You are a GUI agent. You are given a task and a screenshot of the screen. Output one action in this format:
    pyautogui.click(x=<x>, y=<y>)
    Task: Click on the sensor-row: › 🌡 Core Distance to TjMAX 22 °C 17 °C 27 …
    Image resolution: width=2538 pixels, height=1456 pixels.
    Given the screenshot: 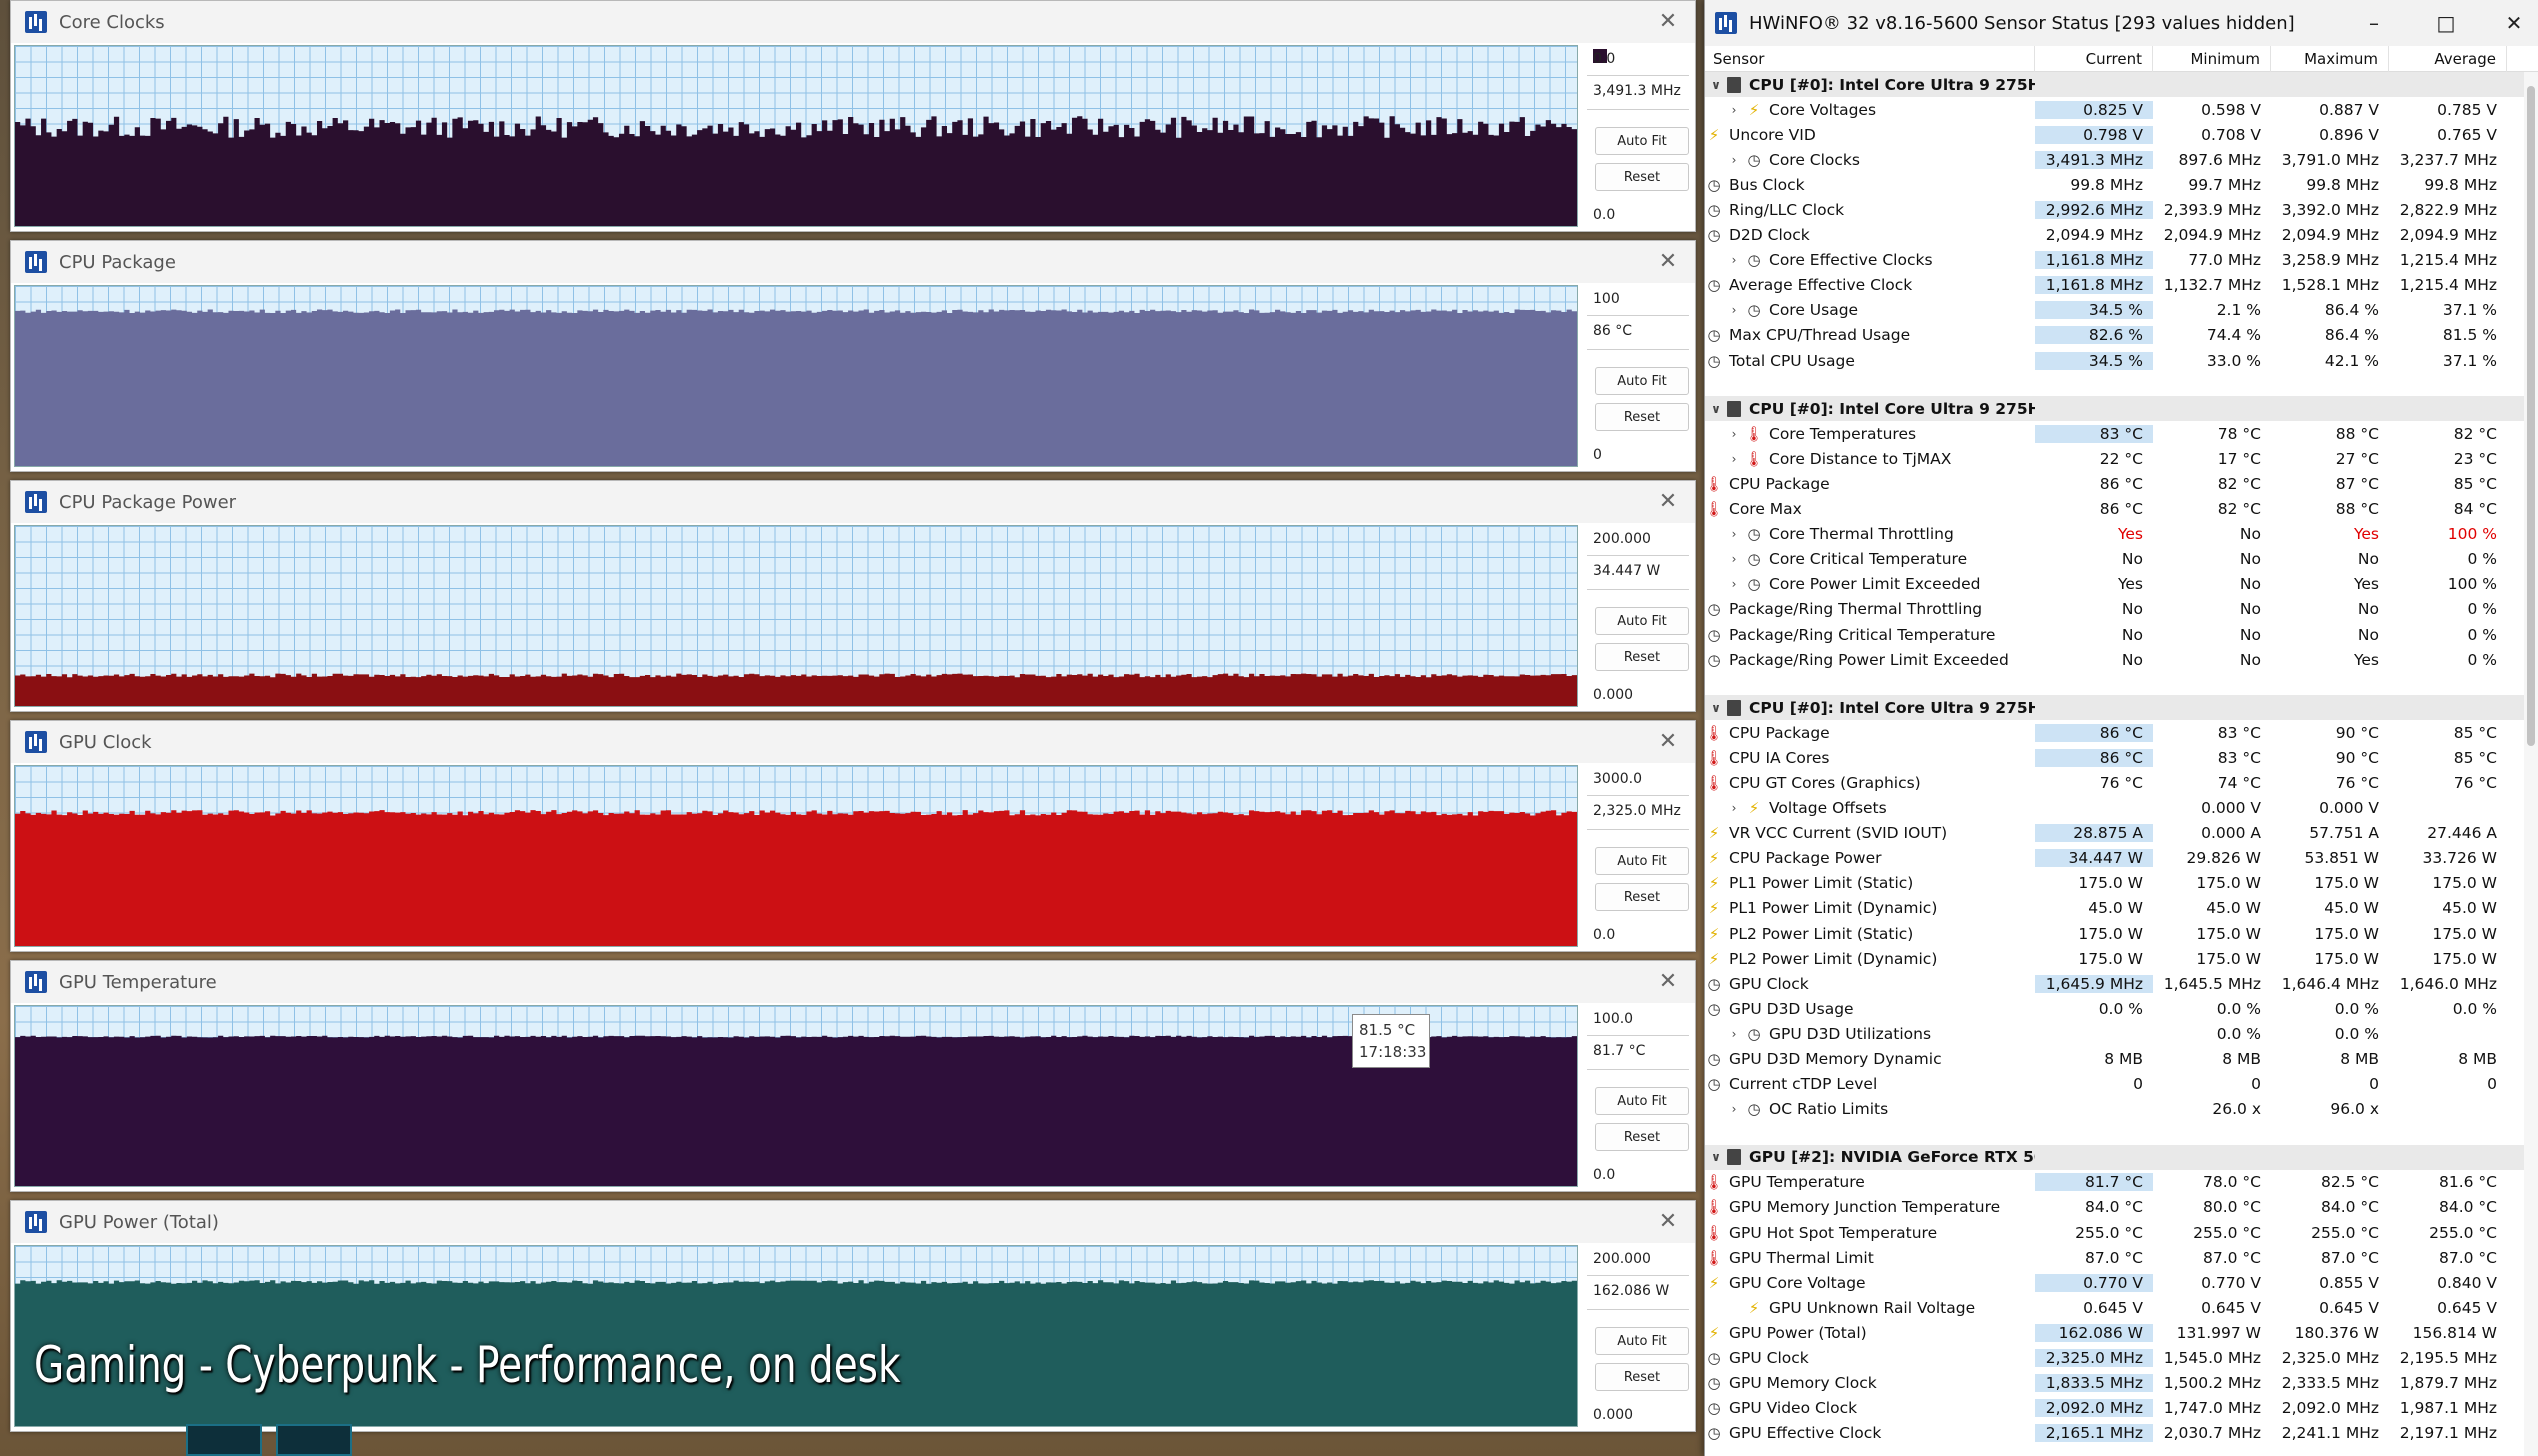 What is the action you would take?
    pyautogui.click(x=2121, y=458)
    